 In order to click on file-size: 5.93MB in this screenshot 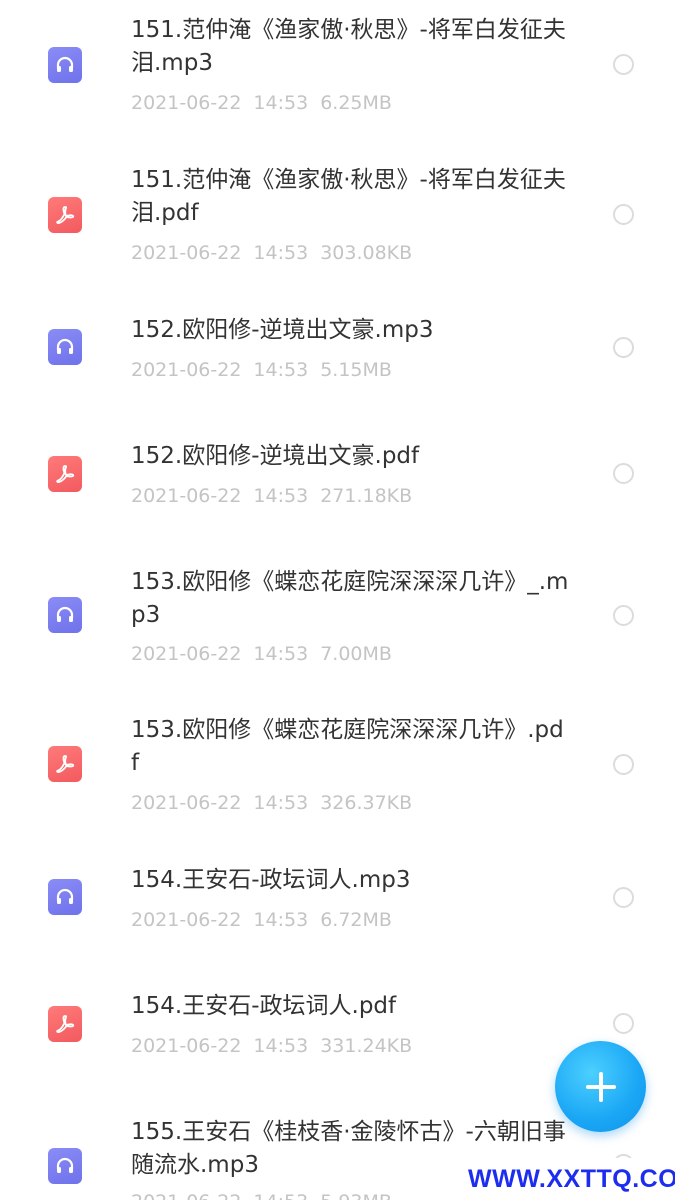, I will do `click(356, 1195)`.